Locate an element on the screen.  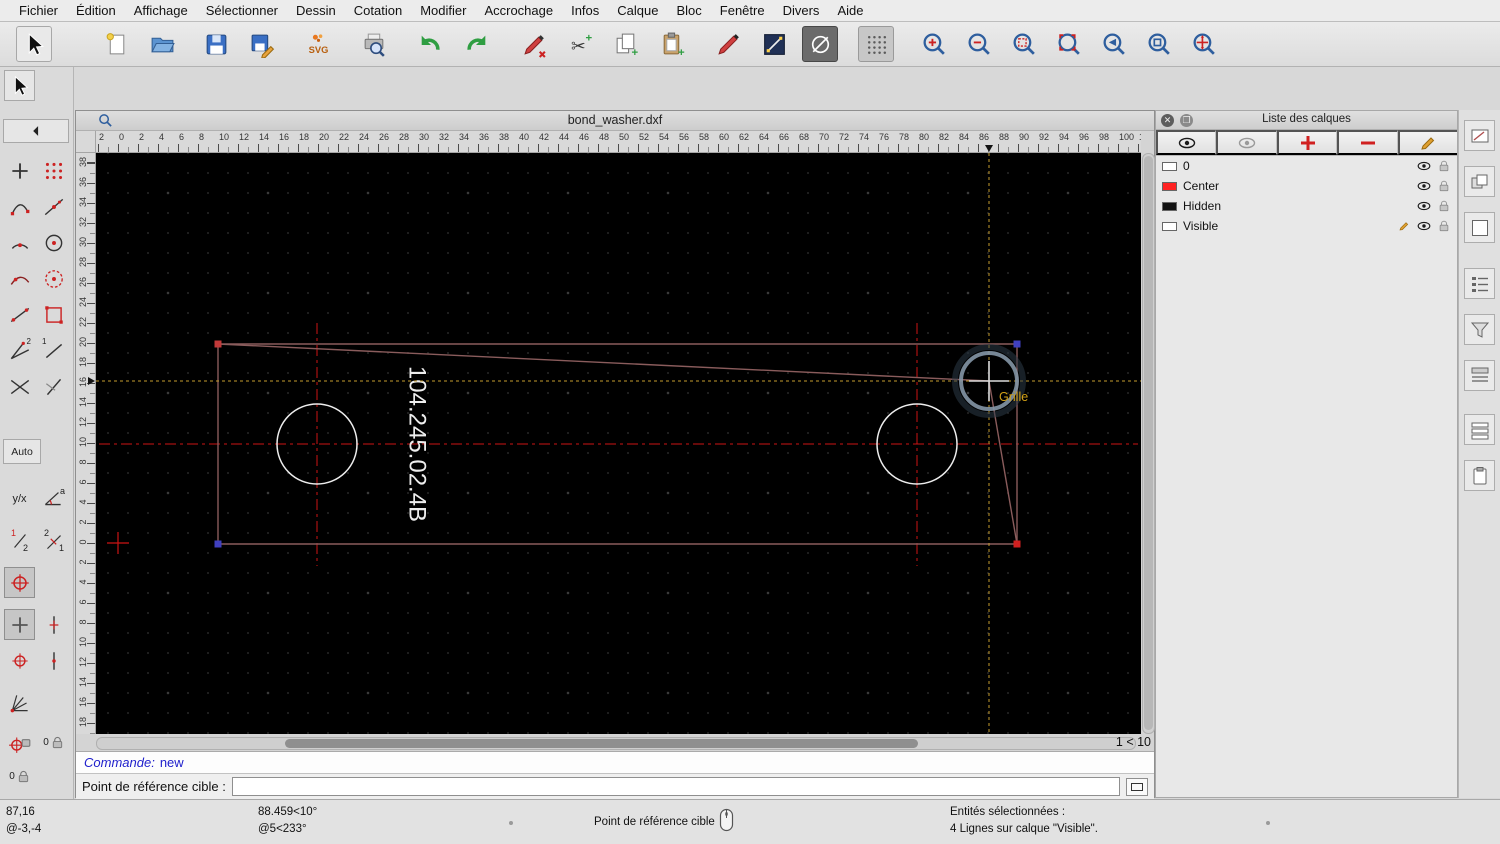
show-all-layers-button is located at coordinates (1186, 142).